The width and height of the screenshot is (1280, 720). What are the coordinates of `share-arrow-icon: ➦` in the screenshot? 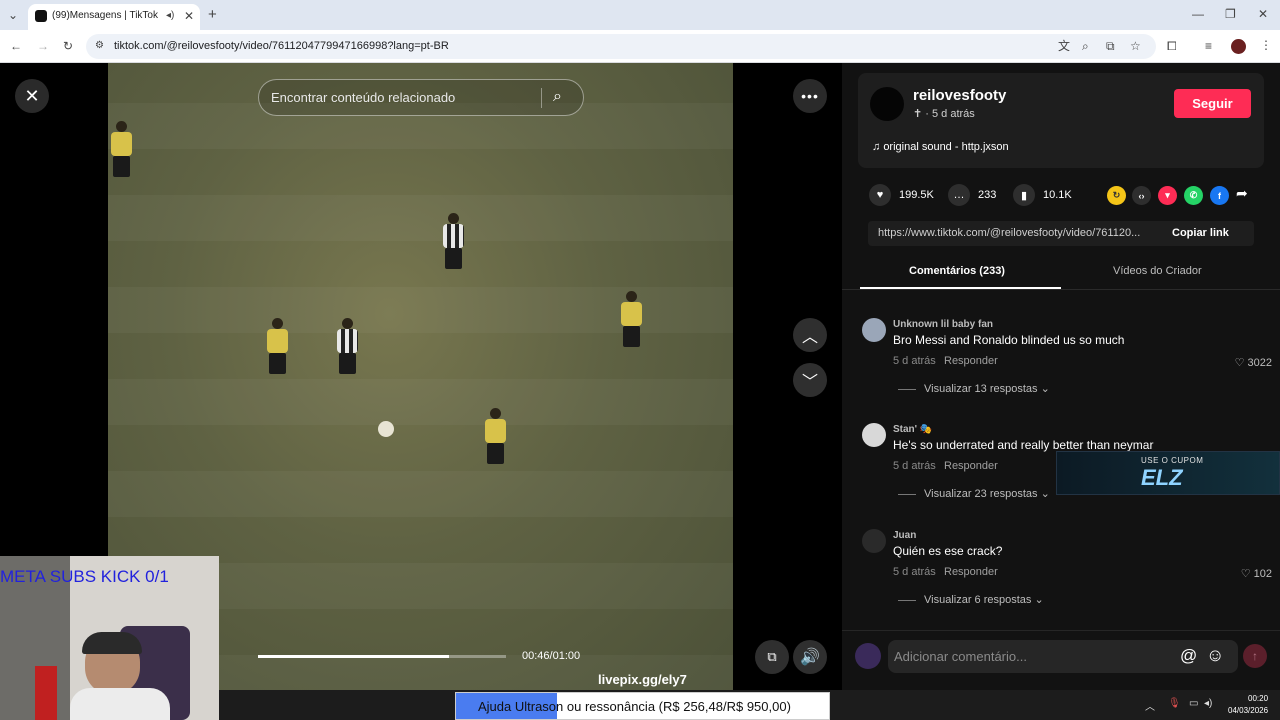 It's located at (1242, 193).